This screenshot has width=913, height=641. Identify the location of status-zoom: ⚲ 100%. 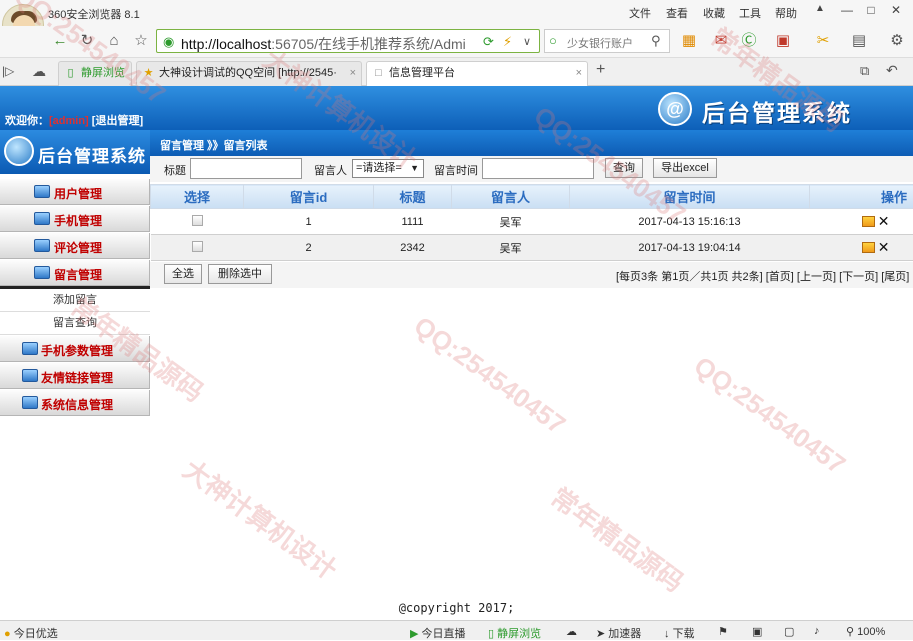
(865, 631).